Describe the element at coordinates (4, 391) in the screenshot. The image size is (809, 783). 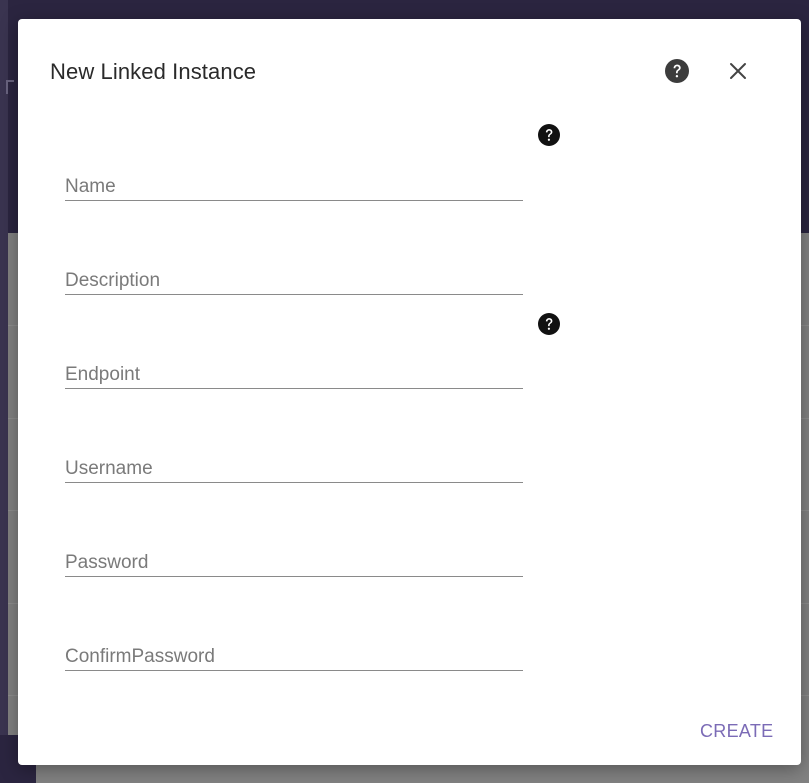
I see `background-sidebar` at that location.